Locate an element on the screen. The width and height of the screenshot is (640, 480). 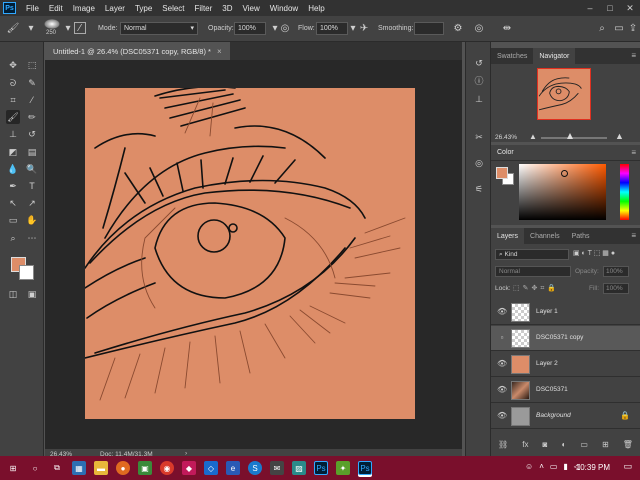
mask-icon: ◙ is located at coordinates (545, 444).